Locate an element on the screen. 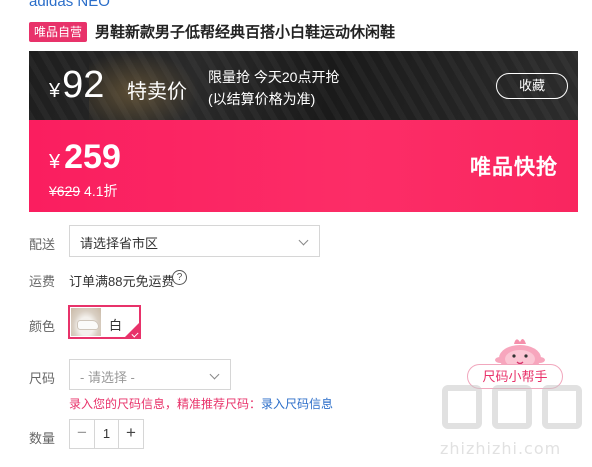 The height and width of the screenshot is (467, 592). flash-sale-banner: ¥ 92 特卖价 限量抢 今天20点开抢 (以结算价格为准) 收藏 is located at coordinates (303, 85).